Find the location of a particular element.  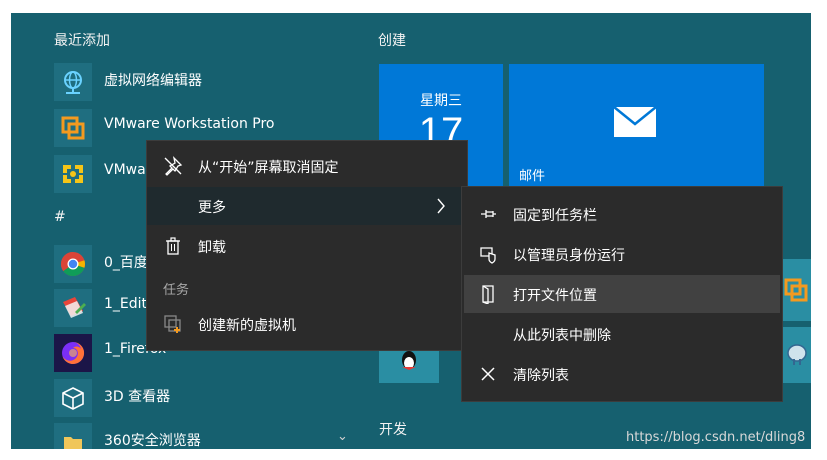

app-item-3d-viewer: 3D 查看器 is located at coordinates (191, 396).